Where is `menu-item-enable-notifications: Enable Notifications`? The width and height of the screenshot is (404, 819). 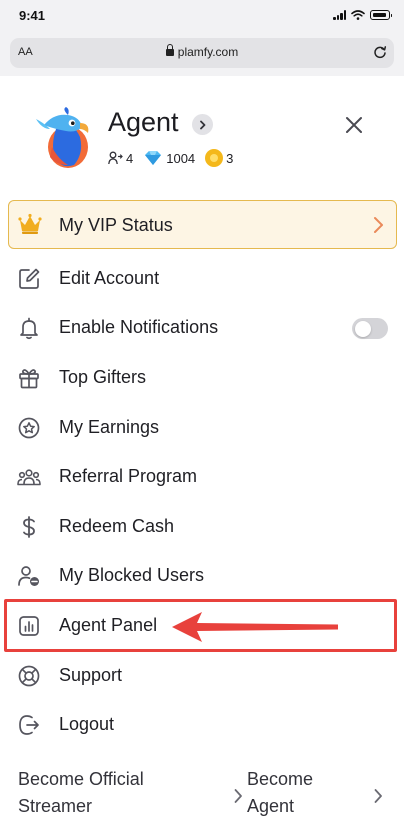
menu-item-enable-notifications: Enable Notifications is located at coordinates (202, 328).